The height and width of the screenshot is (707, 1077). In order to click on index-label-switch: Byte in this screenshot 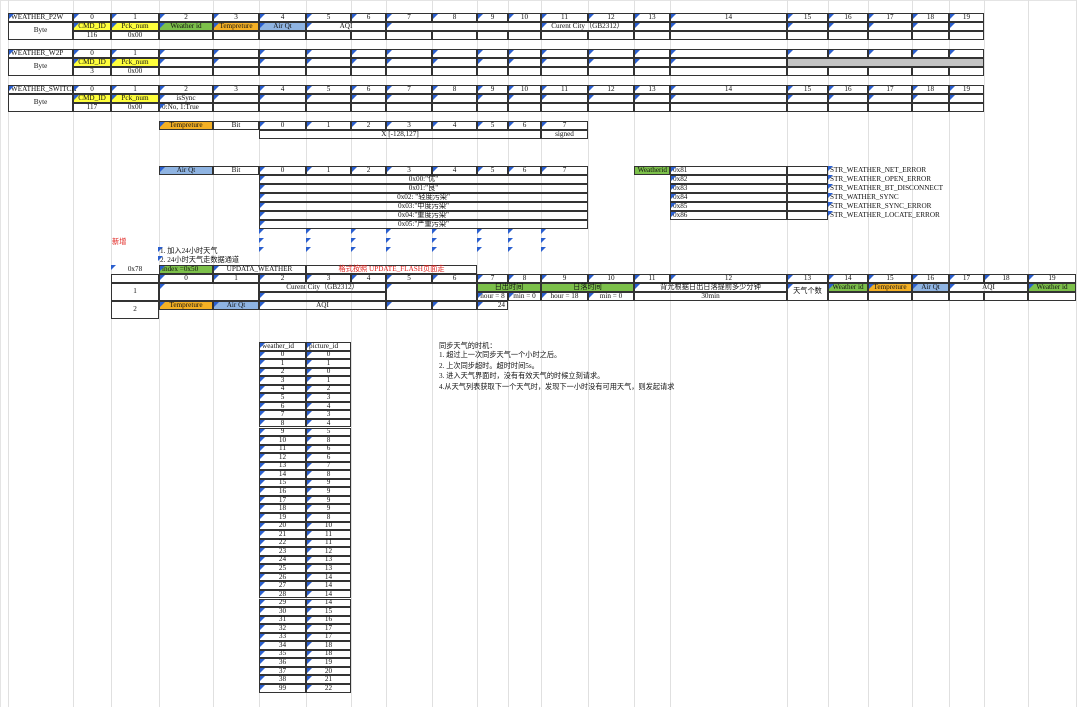, I will do `click(40, 103)`.